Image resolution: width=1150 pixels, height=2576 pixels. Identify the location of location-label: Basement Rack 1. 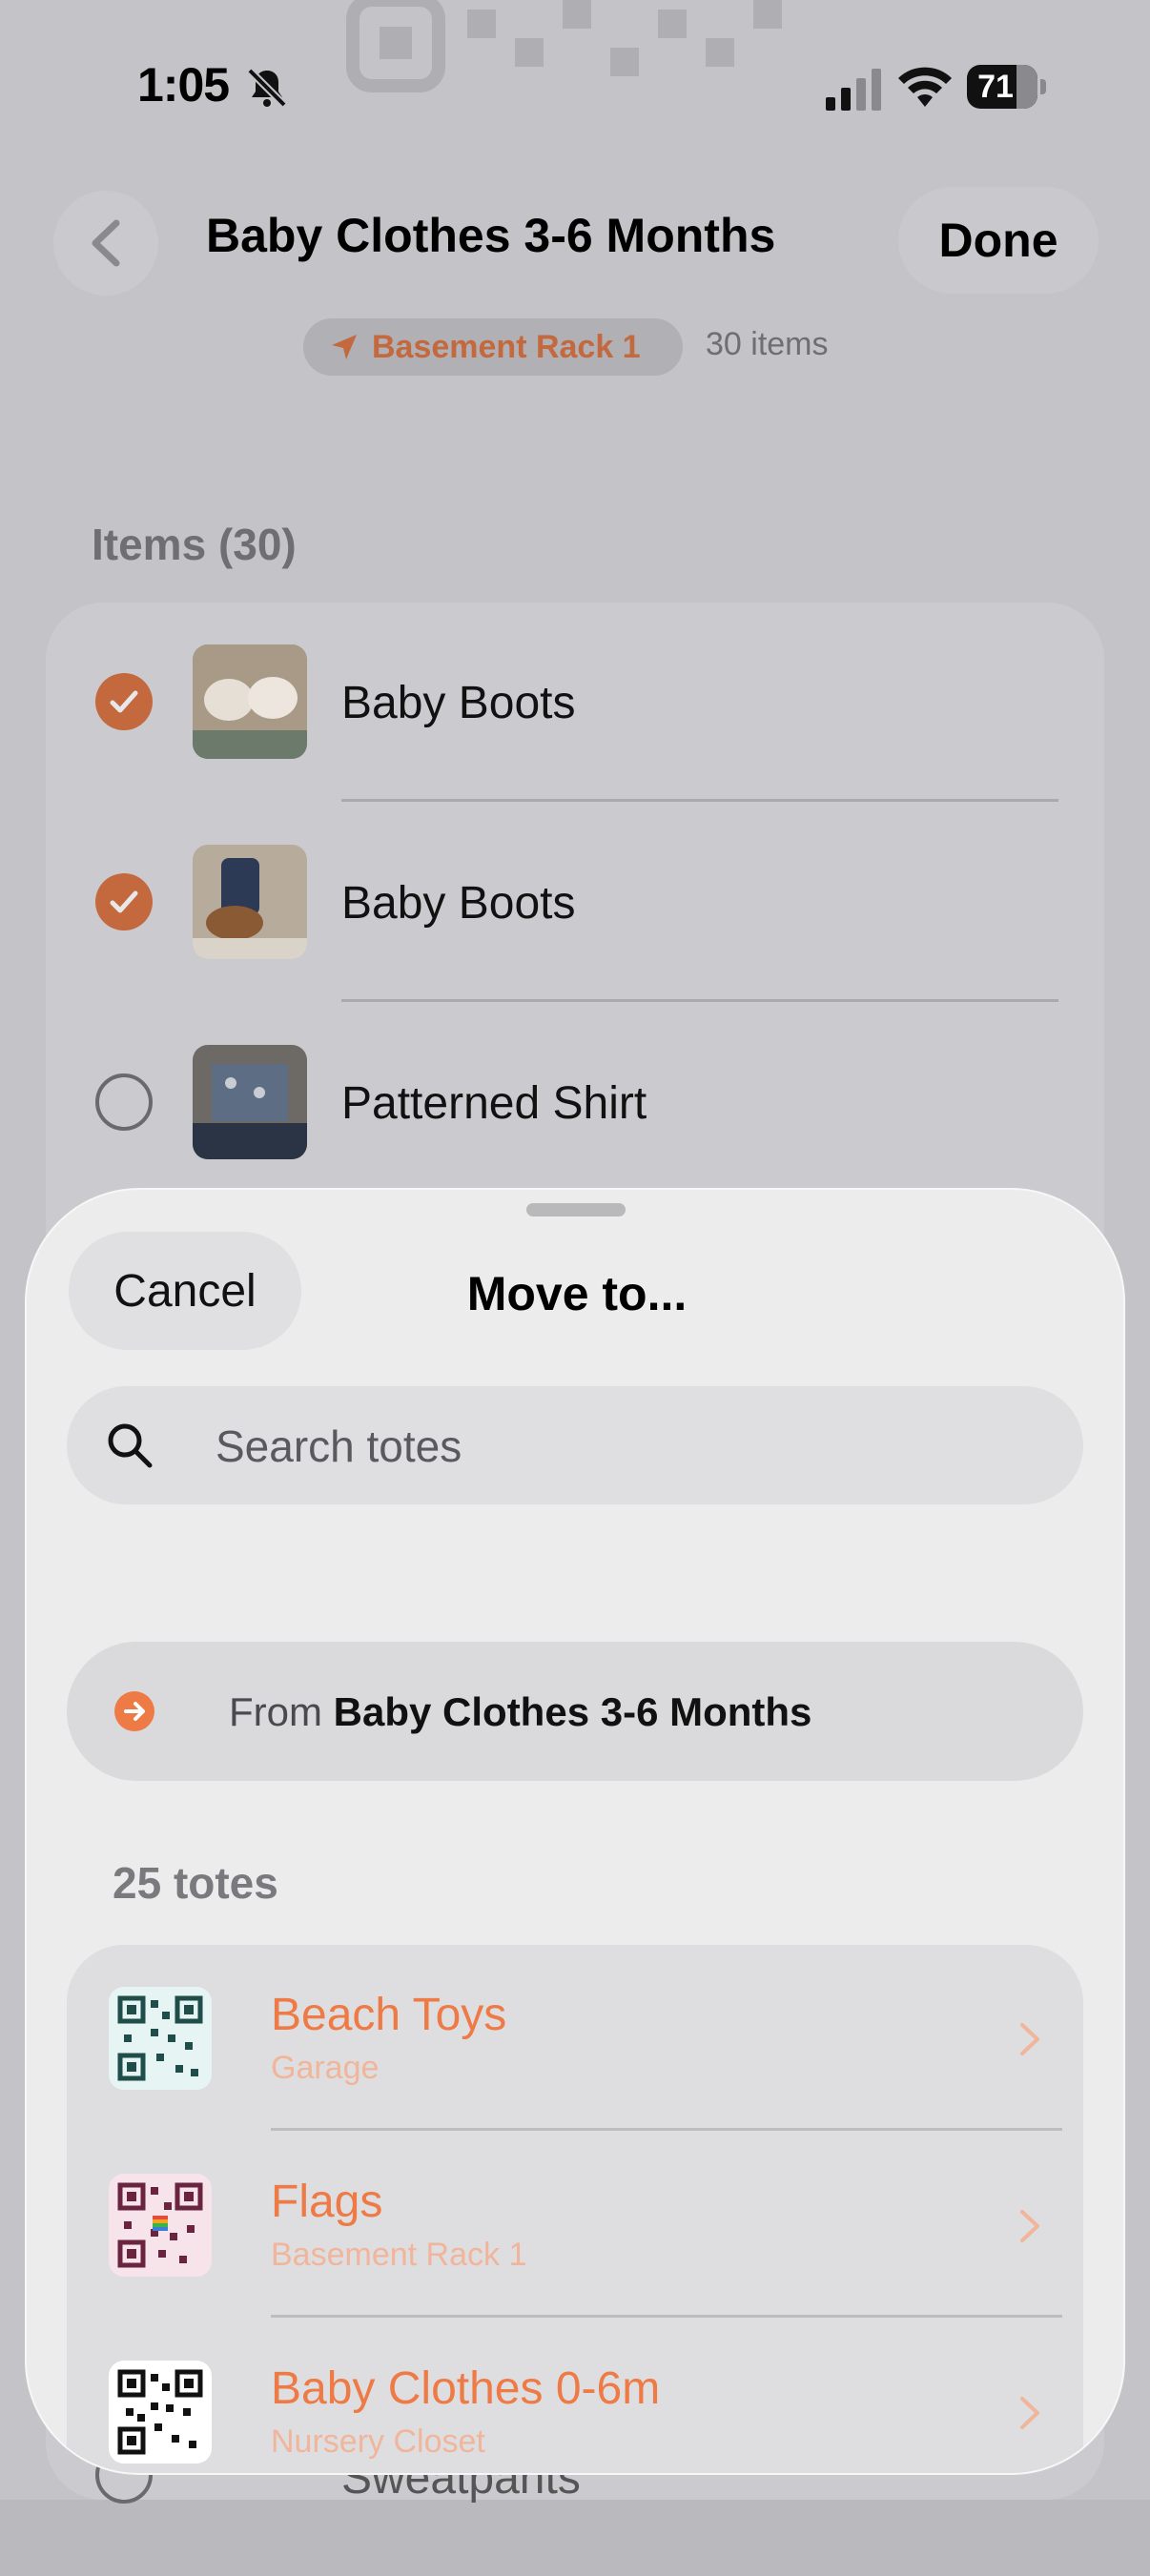
(506, 346).